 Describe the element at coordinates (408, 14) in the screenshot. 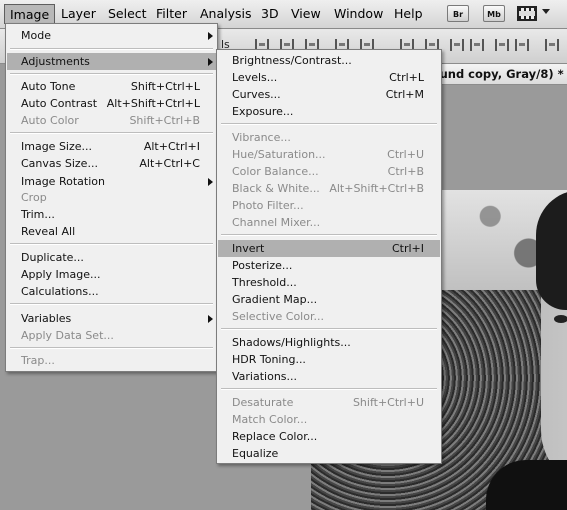

I see `menu-help: Help` at that location.